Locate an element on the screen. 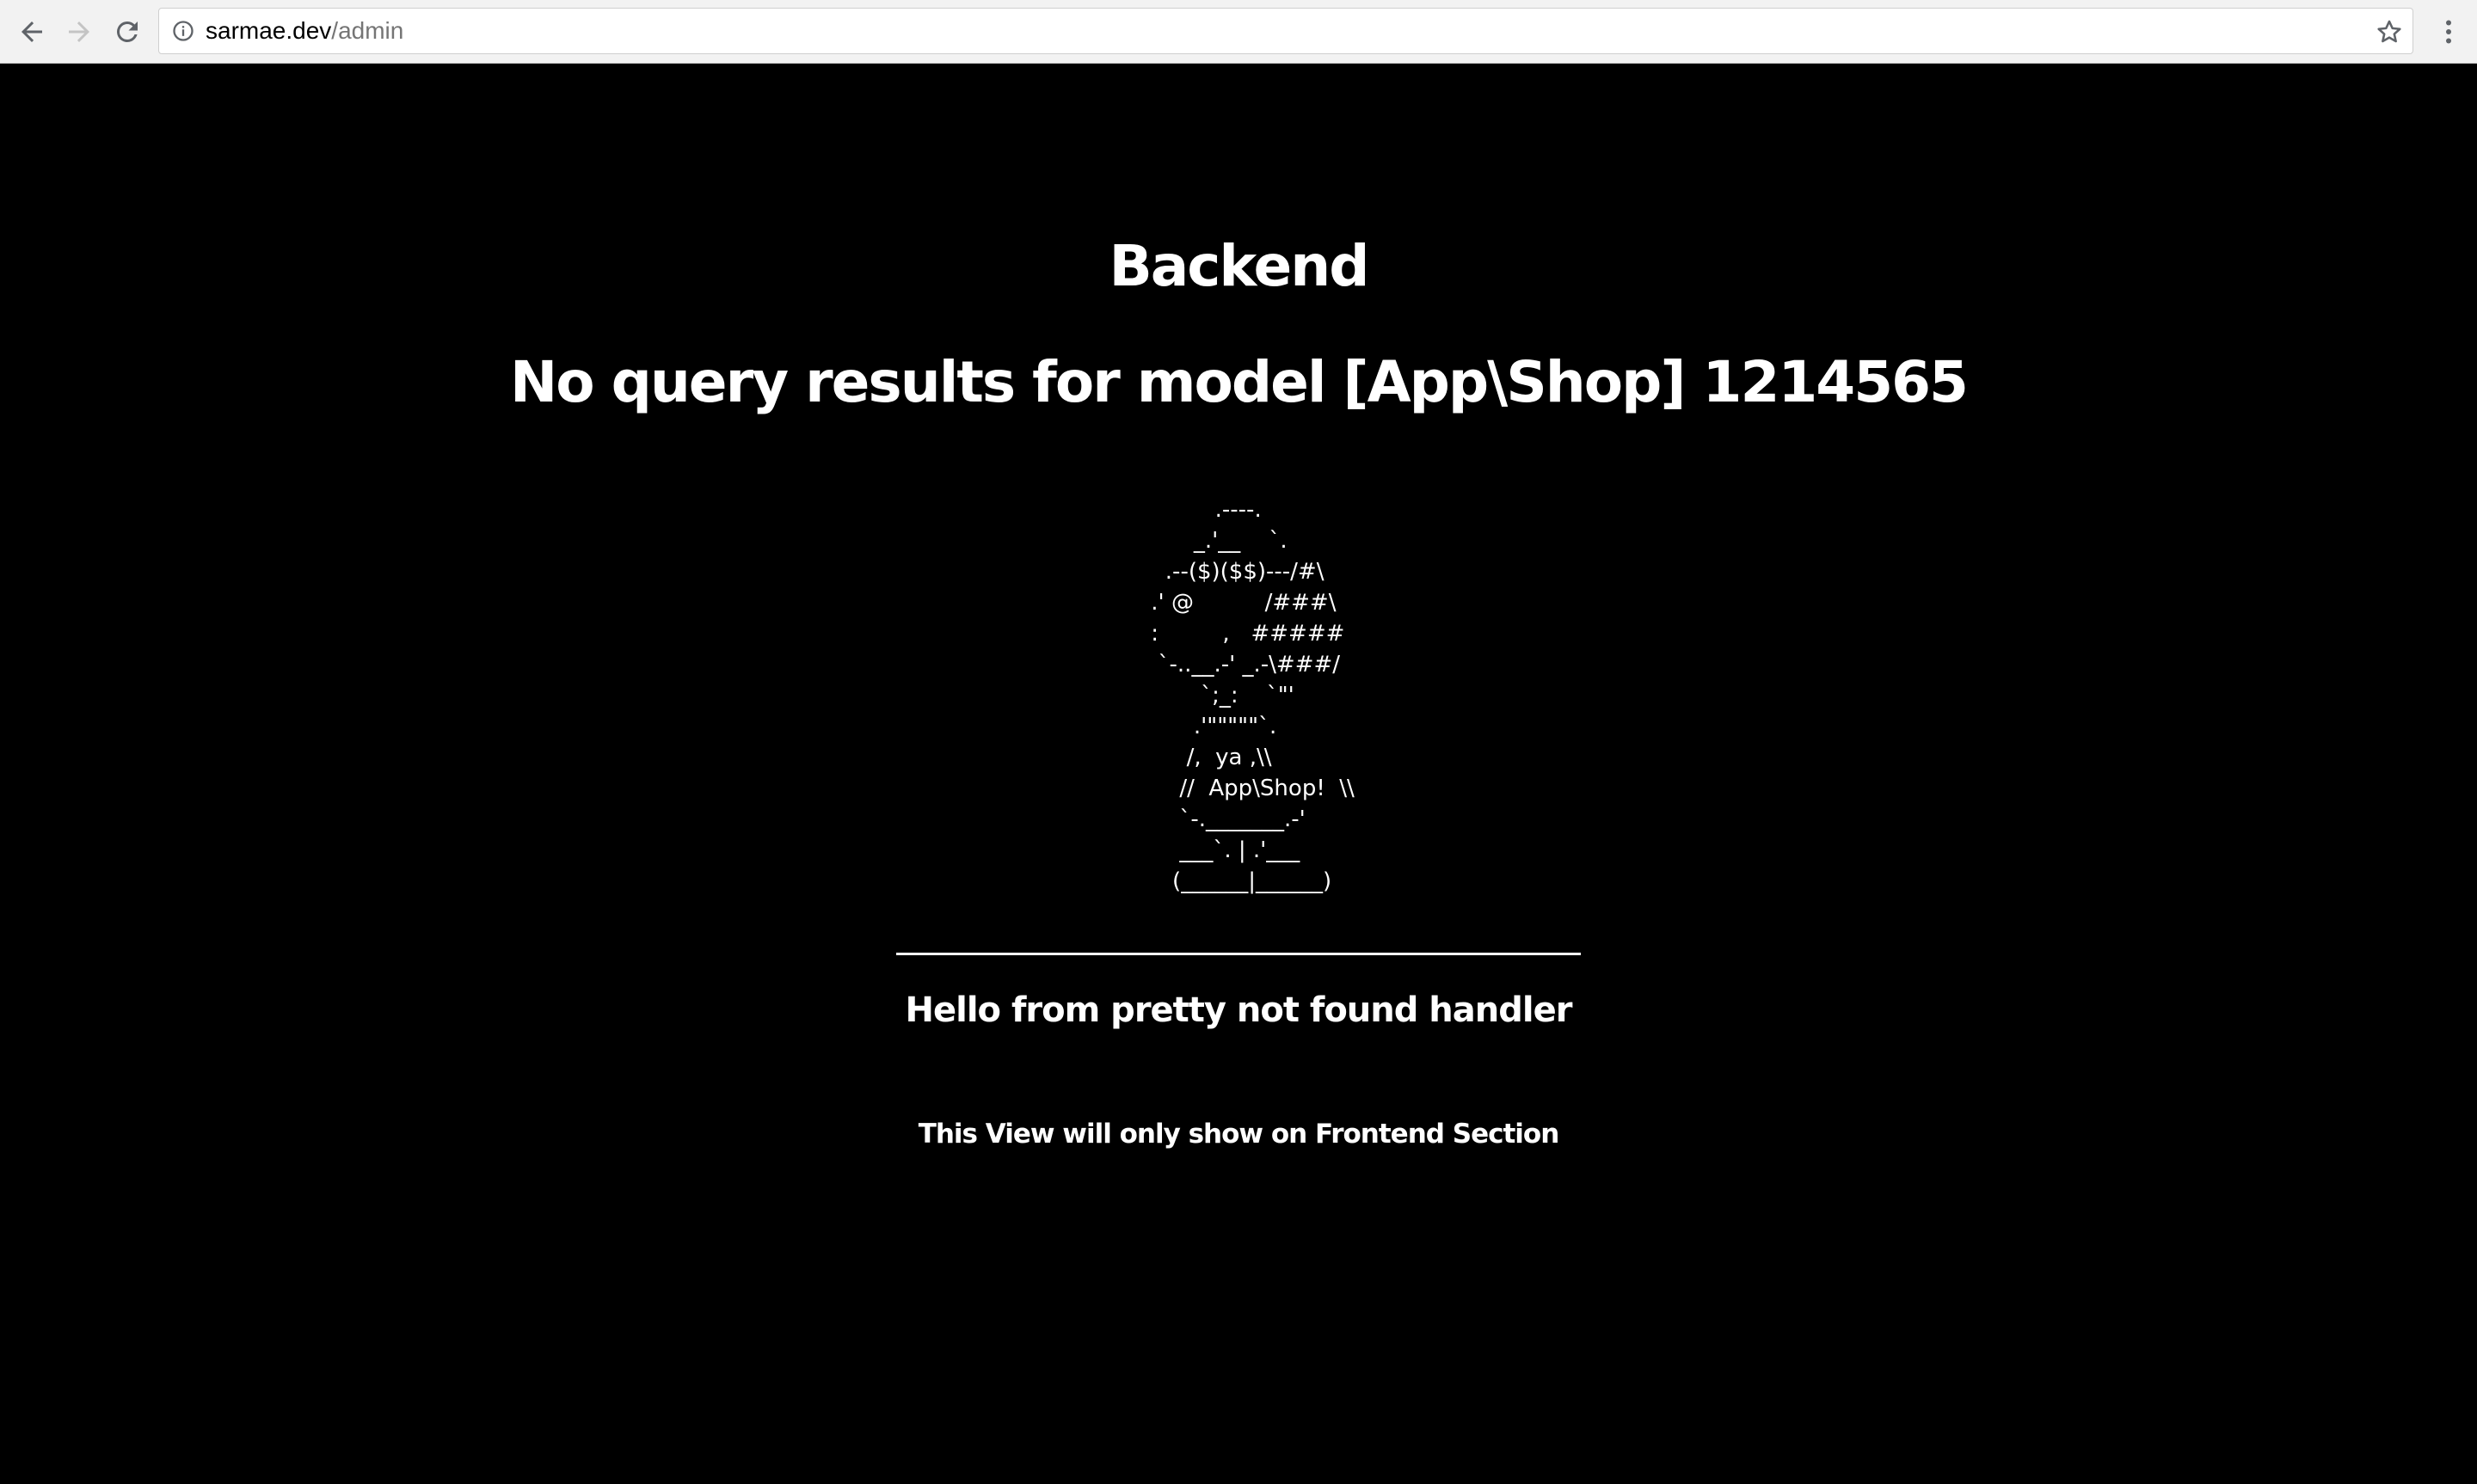 The height and width of the screenshot is (1484, 2477). browser-menu-button is located at coordinates (2448, 31).